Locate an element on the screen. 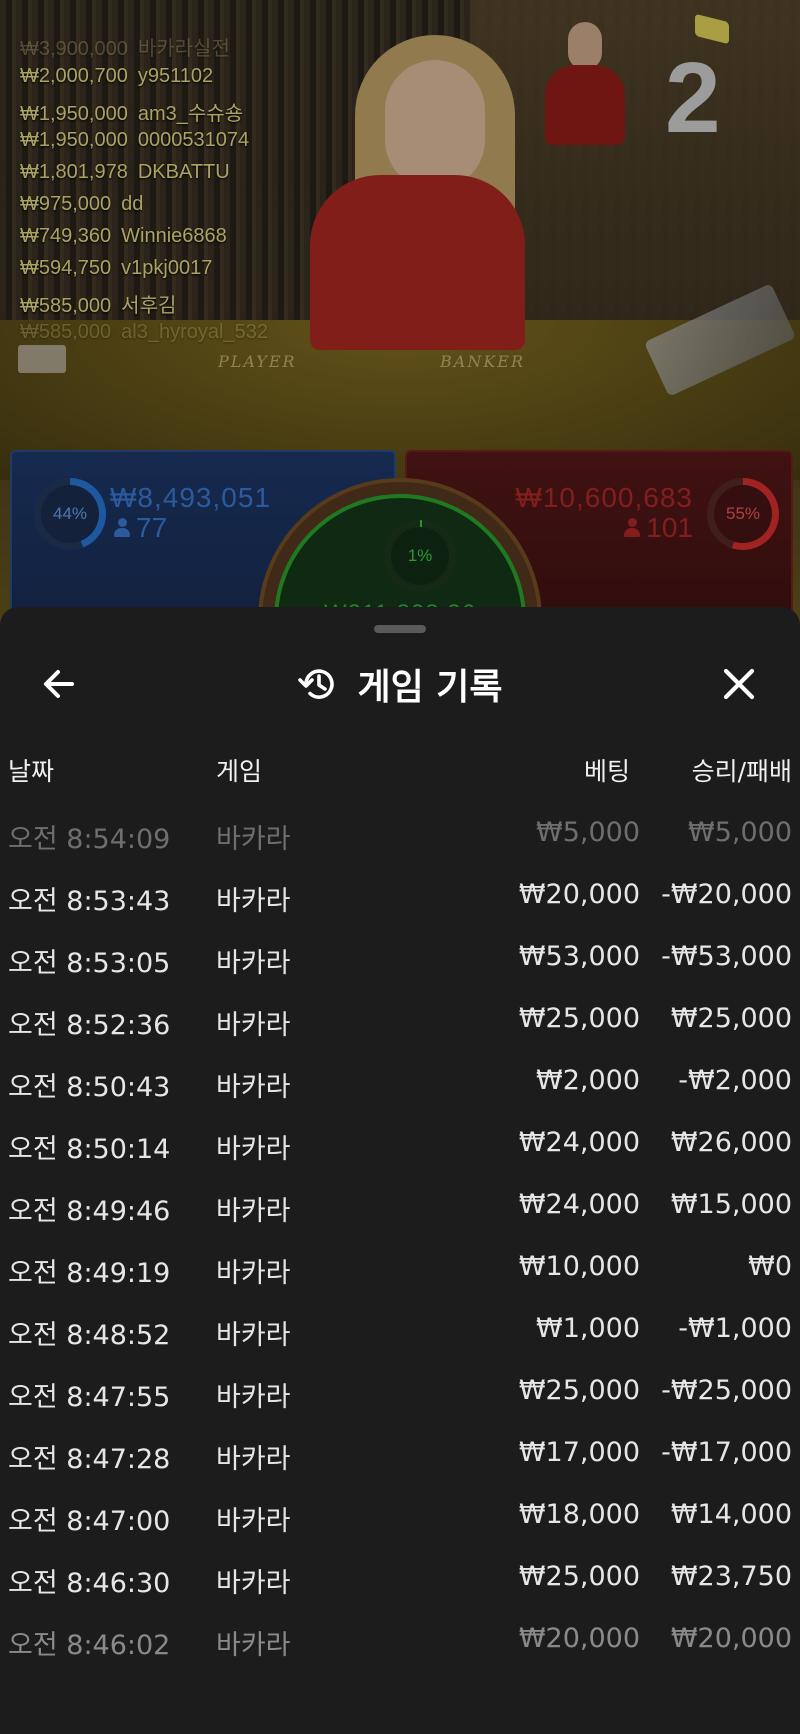 This screenshot has width=800, height=1734. cell-date: 오전 8:47:28 is located at coordinates (89, 1459).